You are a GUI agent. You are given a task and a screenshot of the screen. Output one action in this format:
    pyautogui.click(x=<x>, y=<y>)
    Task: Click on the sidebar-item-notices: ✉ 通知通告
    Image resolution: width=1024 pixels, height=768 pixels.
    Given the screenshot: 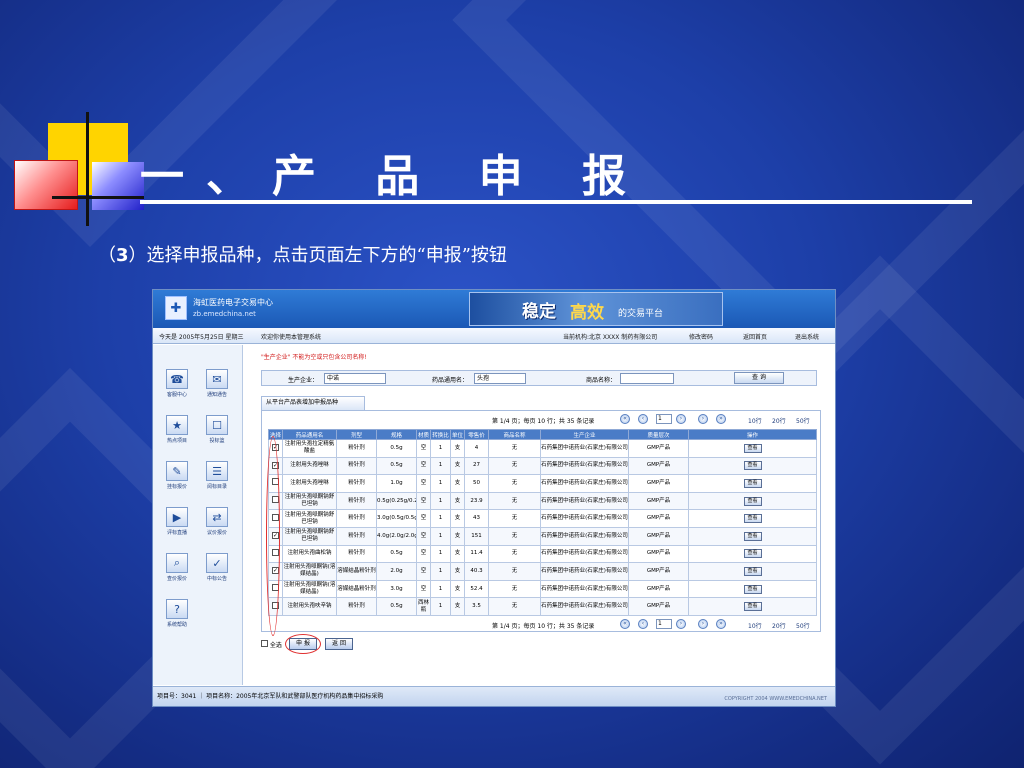 What is the action you would take?
    pyautogui.click(x=217, y=386)
    